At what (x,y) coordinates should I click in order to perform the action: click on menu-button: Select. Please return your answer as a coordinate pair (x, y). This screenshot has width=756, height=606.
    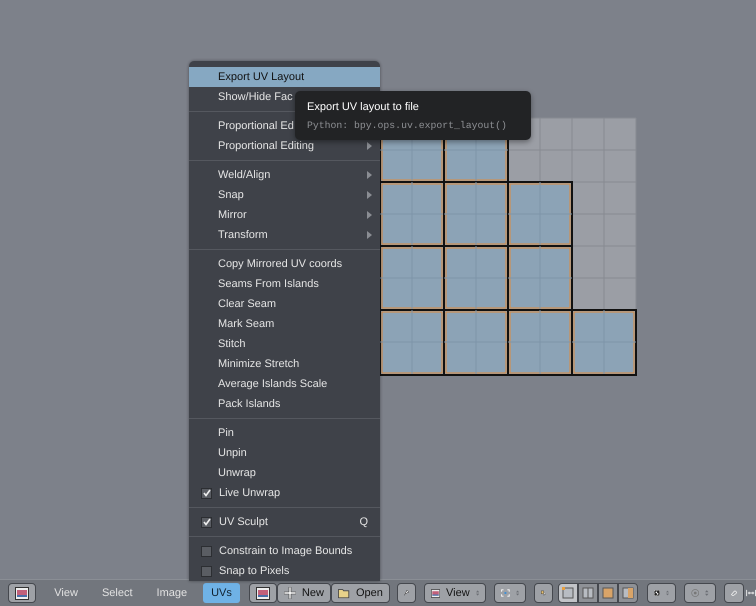
    Looking at the image, I should click on (117, 593).